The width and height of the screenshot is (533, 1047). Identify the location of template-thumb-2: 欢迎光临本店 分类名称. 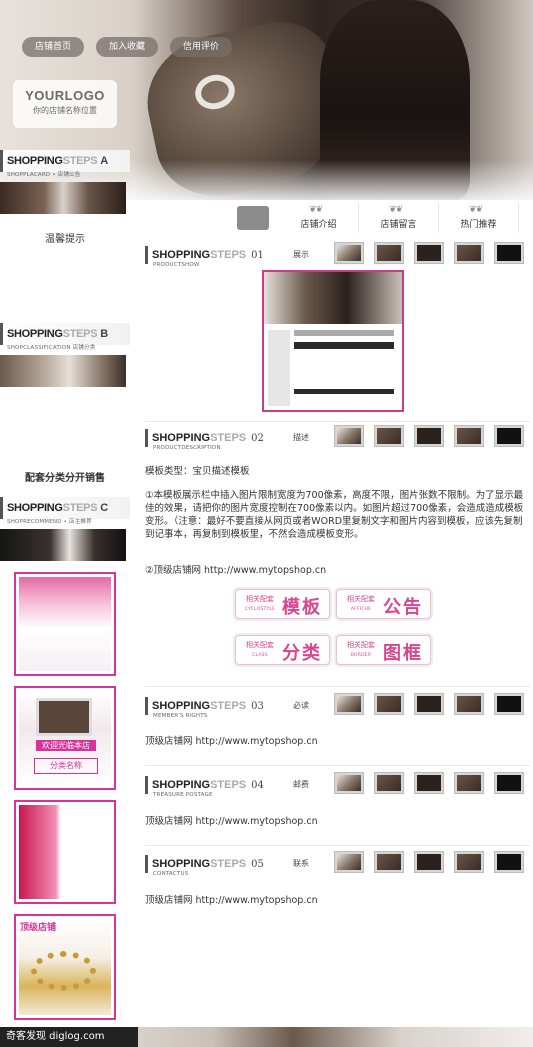
(65, 738).